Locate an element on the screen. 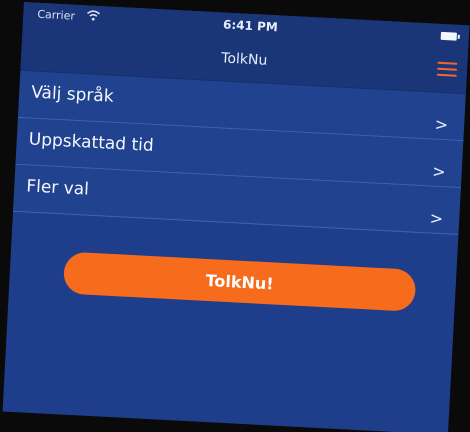 The height and width of the screenshot is (432, 470). hamburger-menu-icon is located at coordinates (447, 70).